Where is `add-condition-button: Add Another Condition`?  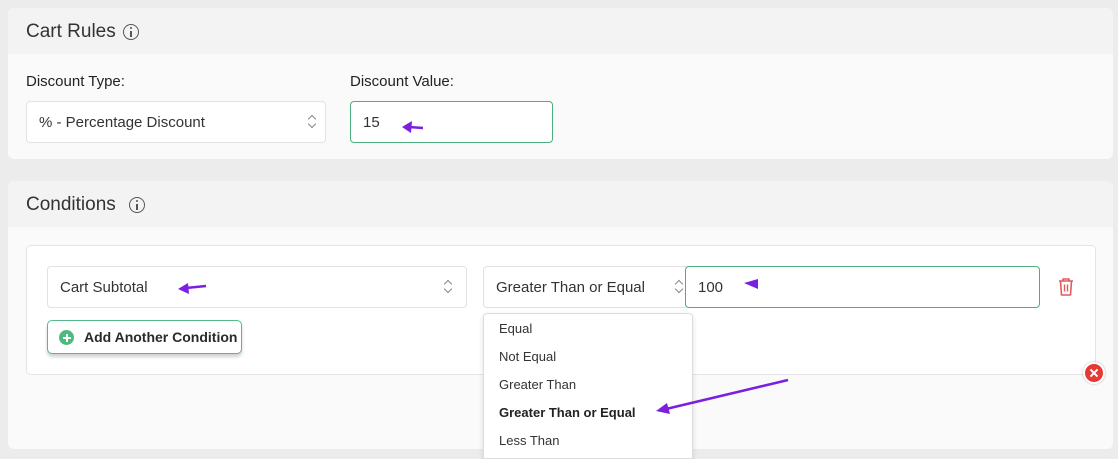 add-condition-button: Add Another Condition is located at coordinates (144, 337).